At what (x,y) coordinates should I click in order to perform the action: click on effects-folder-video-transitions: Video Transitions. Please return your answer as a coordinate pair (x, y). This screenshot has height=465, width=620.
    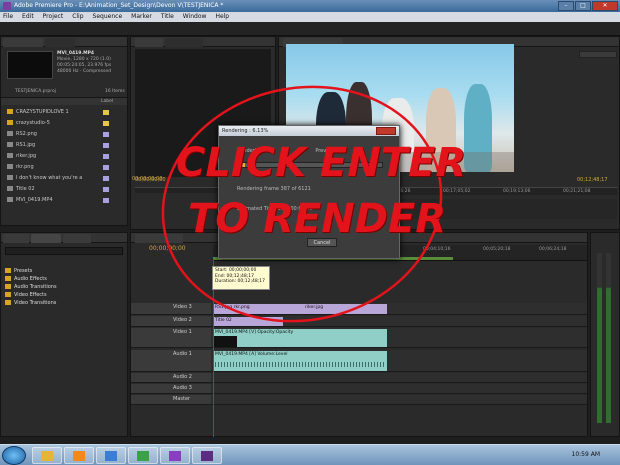
    Looking at the image, I should click on (30, 303).